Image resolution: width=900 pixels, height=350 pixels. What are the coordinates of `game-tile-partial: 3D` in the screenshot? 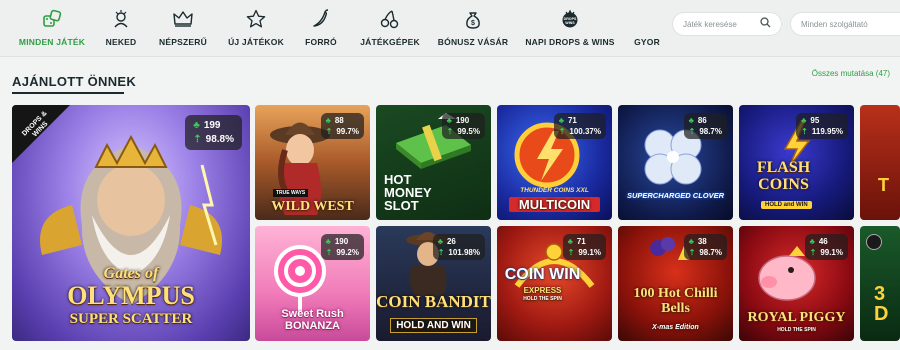 It's located at (880, 283).